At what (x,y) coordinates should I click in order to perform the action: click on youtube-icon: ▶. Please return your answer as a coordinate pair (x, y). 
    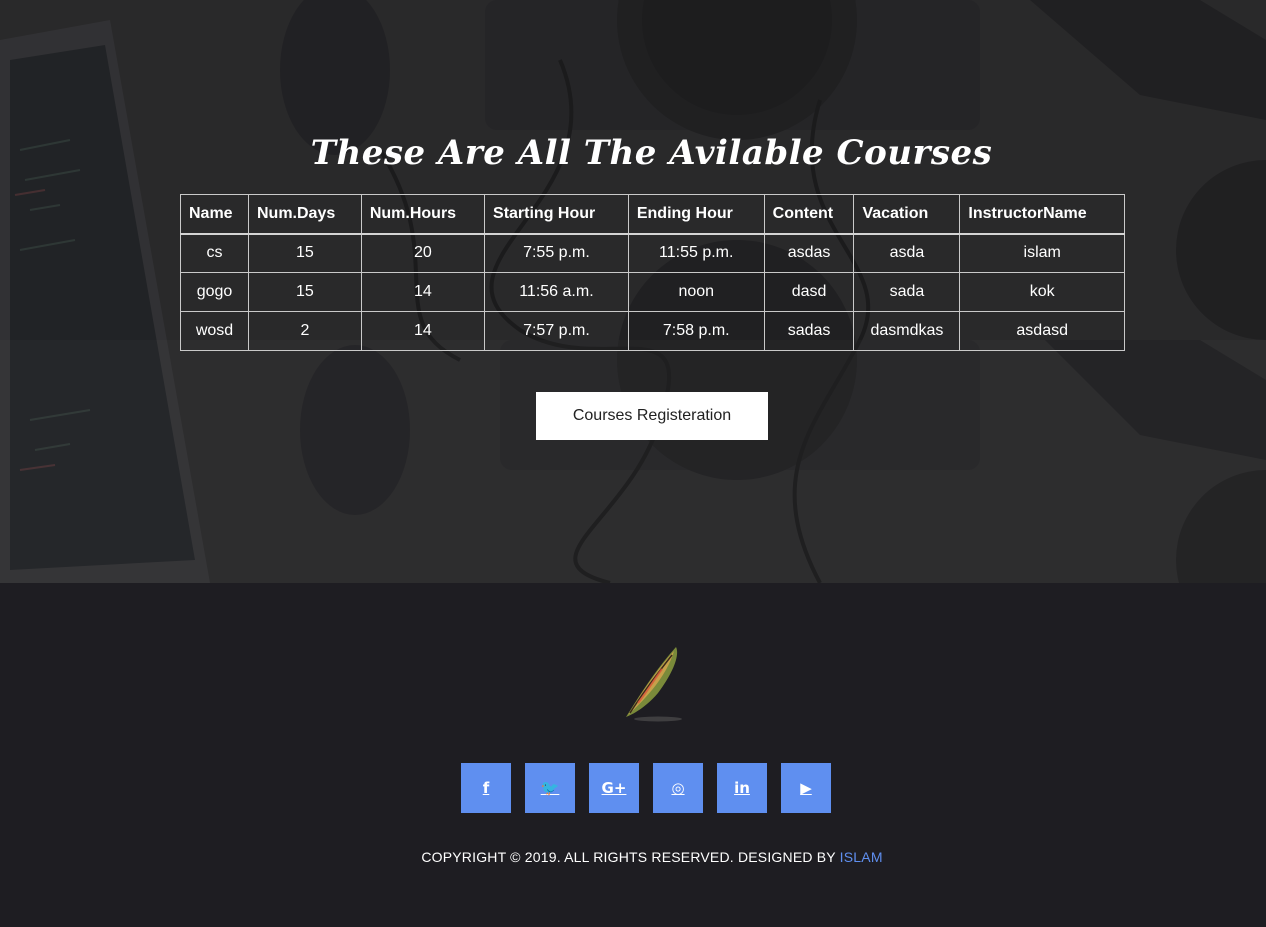
    Looking at the image, I should click on (806, 788).